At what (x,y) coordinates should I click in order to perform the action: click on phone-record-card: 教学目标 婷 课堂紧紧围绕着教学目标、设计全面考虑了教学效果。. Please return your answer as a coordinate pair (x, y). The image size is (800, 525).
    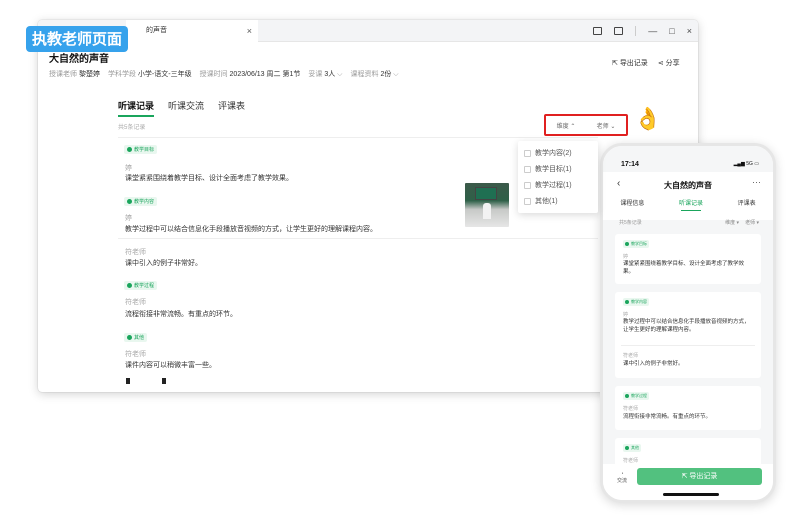
    Looking at the image, I should click on (688, 259).